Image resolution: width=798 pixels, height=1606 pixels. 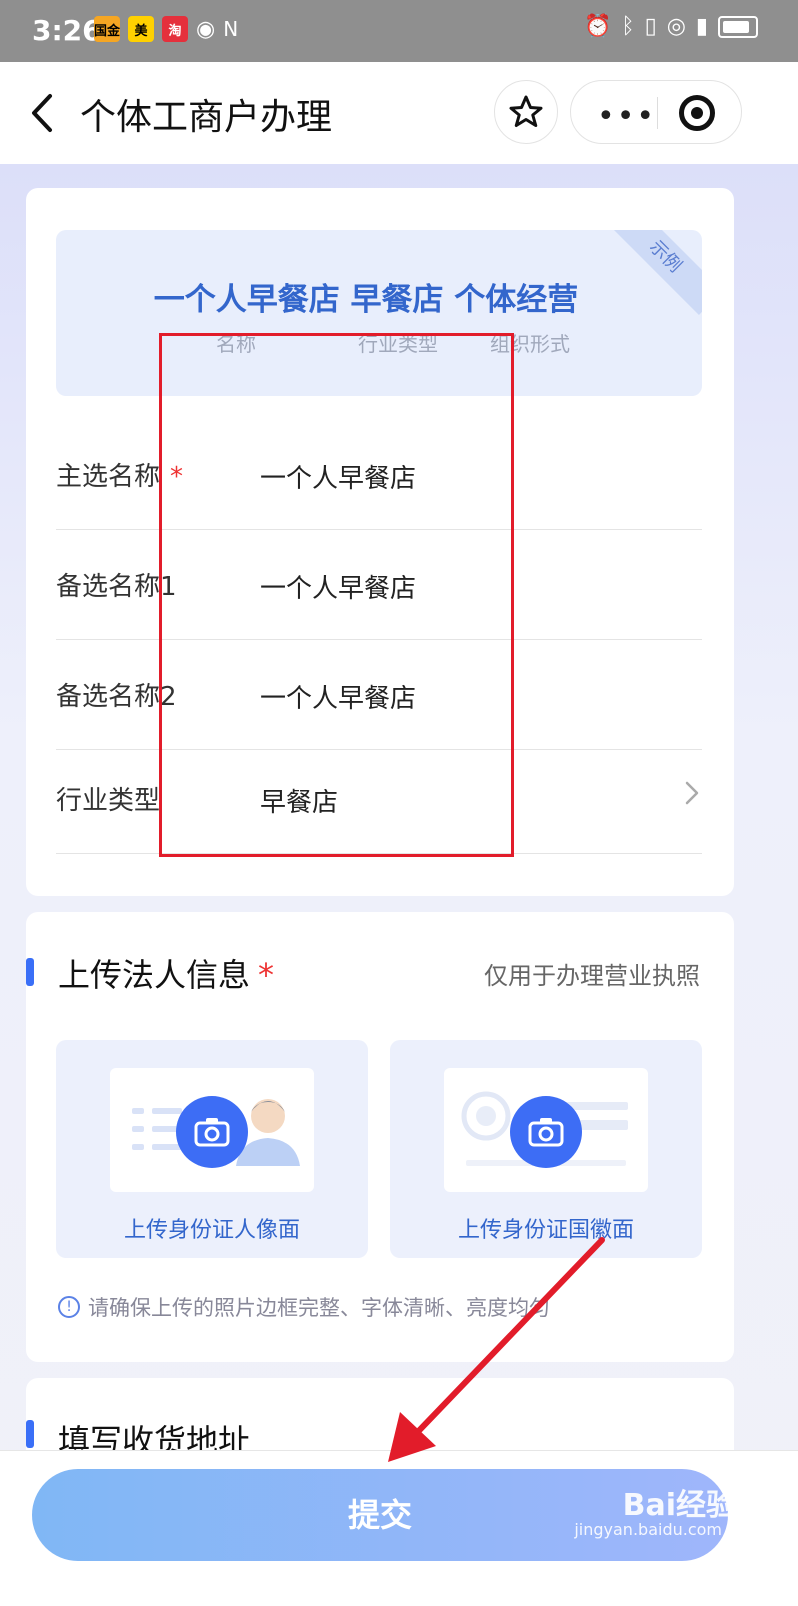 What do you see at coordinates (69, 1307) in the screenshot?
I see `info-icon: !` at bounding box center [69, 1307].